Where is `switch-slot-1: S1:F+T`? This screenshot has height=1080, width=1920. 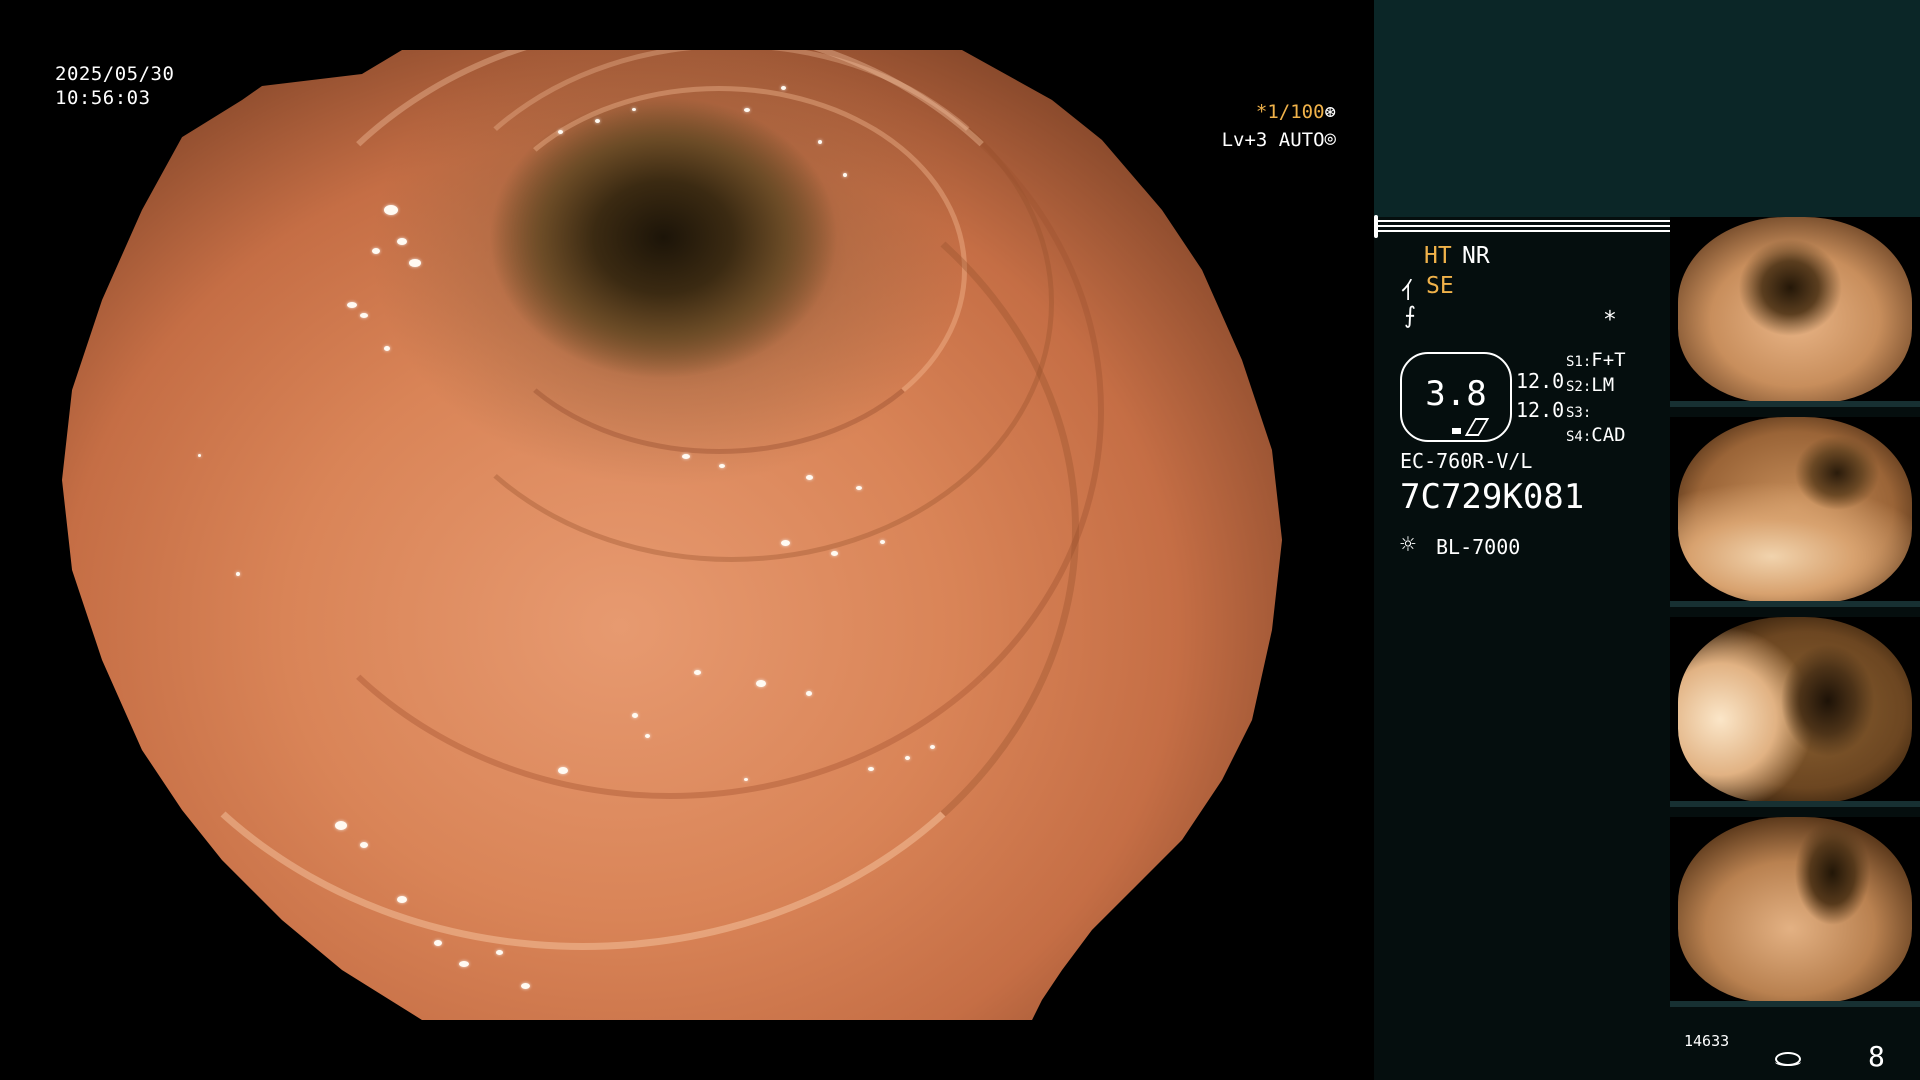 switch-slot-1: S1:F+T is located at coordinates (1596, 360).